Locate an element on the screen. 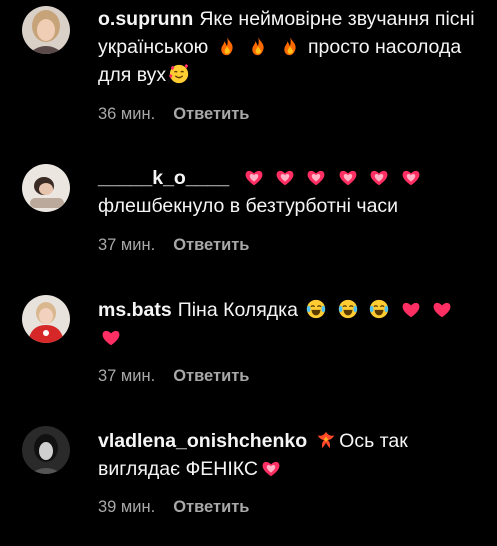 This screenshot has width=497, height=546. comment-timestamp: 39 мин. is located at coordinates (127, 507).